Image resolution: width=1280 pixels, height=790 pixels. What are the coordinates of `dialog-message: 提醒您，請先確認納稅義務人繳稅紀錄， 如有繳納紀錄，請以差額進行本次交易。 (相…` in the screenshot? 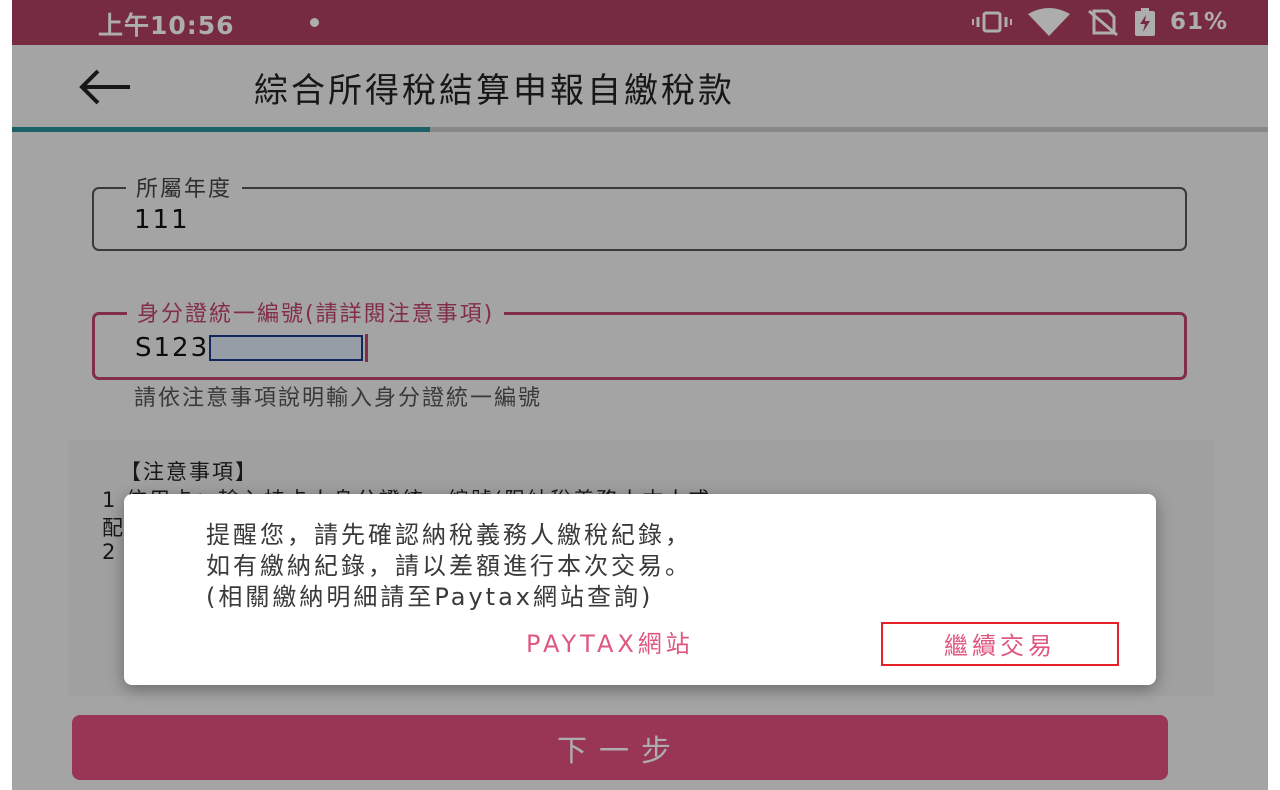 It's located at (449, 566).